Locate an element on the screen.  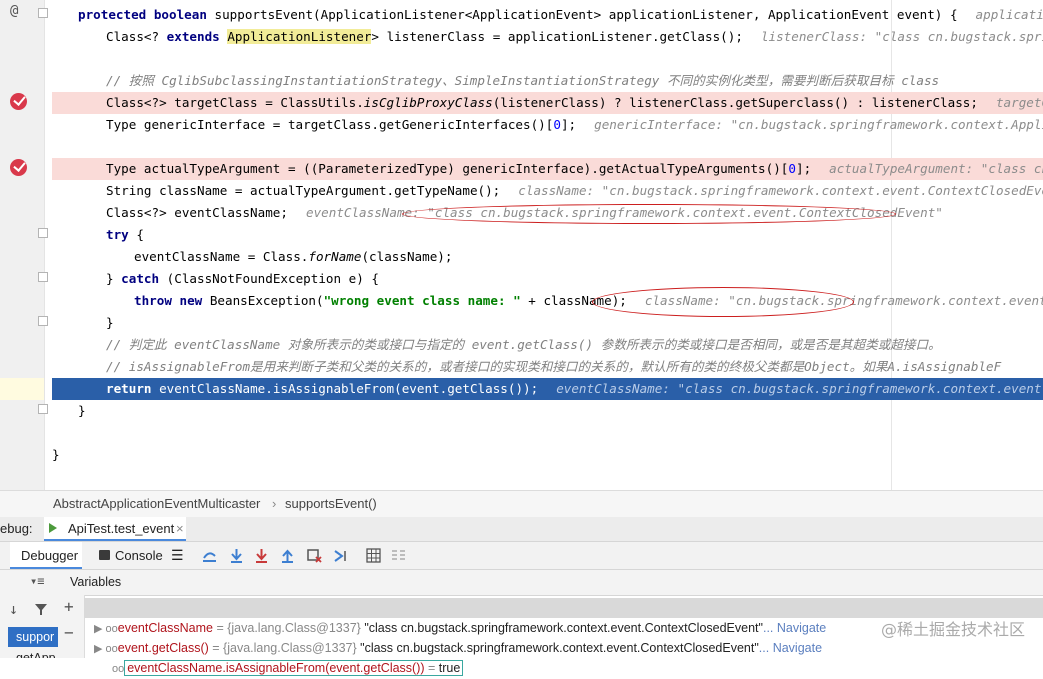
variables-header: Variables is located at coordinates (550, 583).